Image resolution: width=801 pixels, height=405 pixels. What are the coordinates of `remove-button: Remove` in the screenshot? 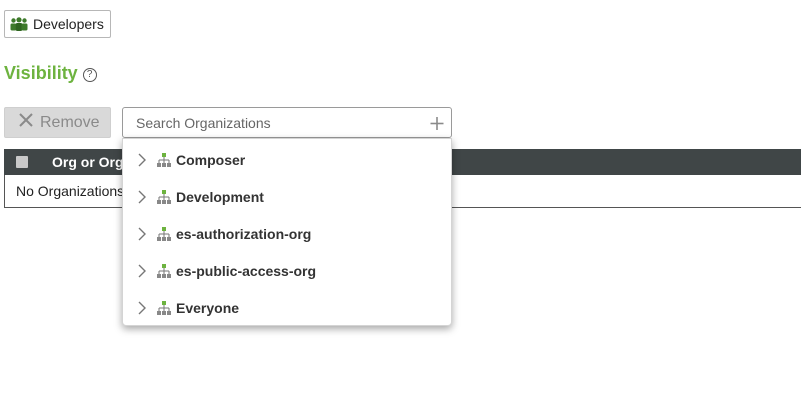 It's located at (57, 122).